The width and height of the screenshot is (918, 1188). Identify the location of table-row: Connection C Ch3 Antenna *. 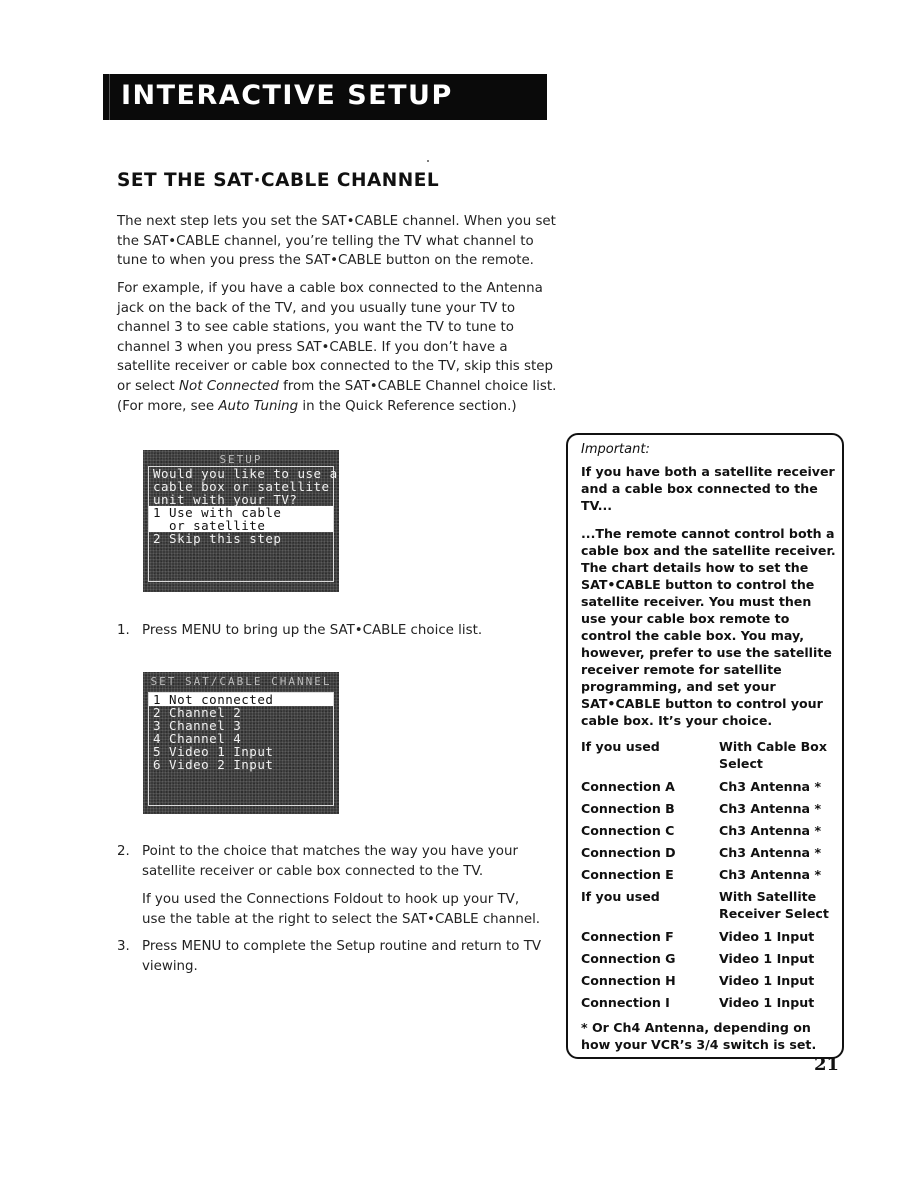
(708, 833).